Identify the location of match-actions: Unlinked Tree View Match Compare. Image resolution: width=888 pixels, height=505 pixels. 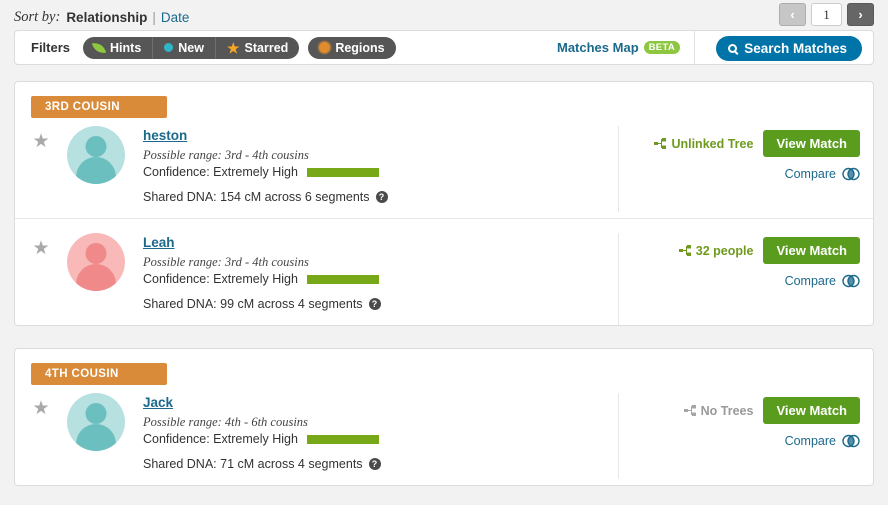
(745, 169).